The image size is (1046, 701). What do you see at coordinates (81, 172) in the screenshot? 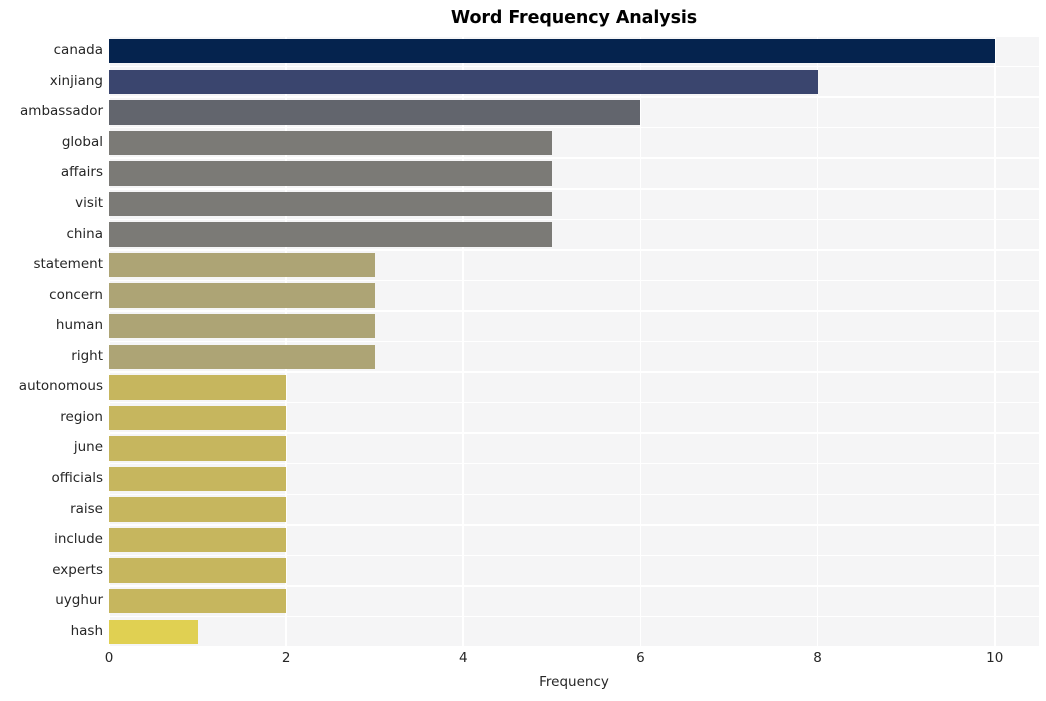
I see `y-tick-label-affairs: affairs` at bounding box center [81, 172].